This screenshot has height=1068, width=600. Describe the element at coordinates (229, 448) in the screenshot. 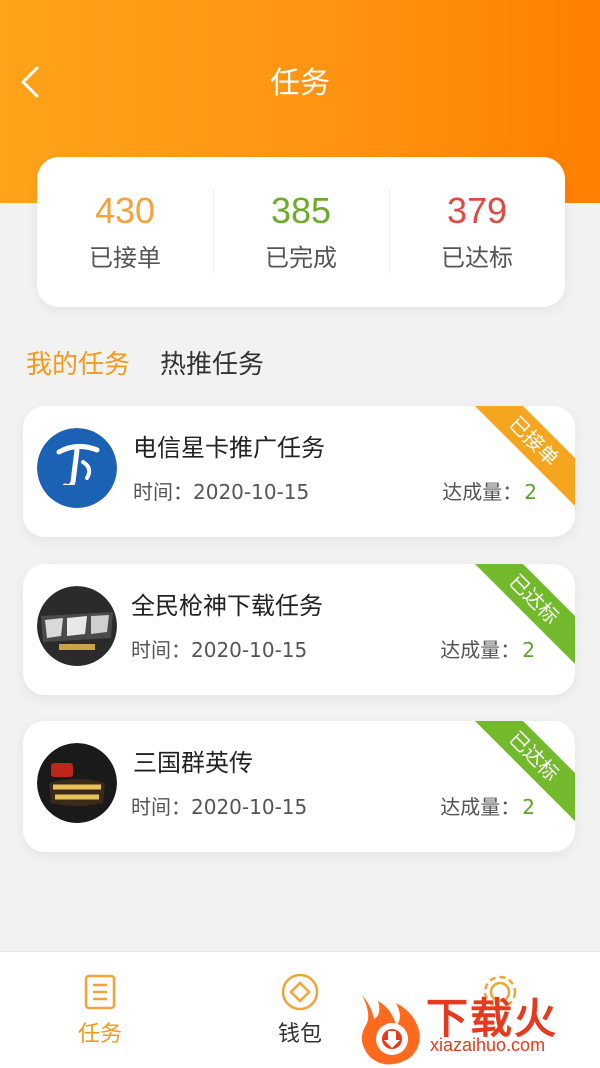

I see `task-title: 电信星卡推广任务` at that location.